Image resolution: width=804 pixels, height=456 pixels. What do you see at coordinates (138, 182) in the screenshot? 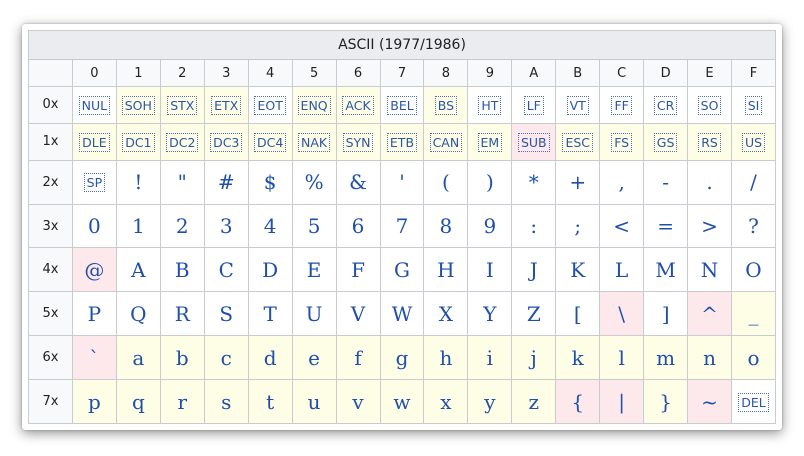
I see `char-cell: !` at bounding box center [138, 182].